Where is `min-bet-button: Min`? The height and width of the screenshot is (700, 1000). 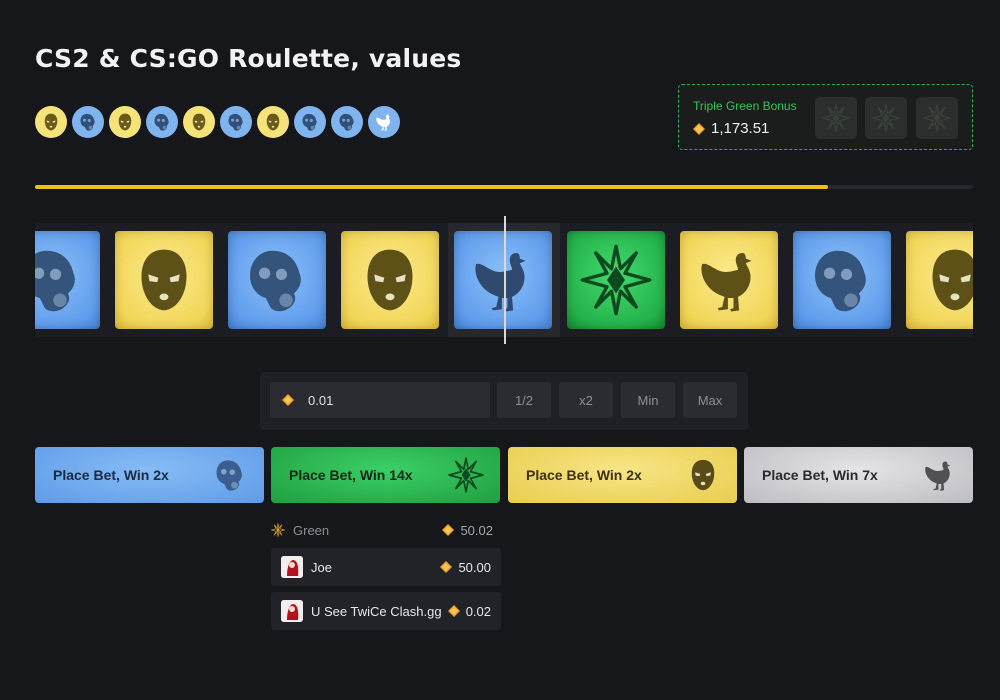
min-bet-button: Min is located at coordinates (648, 400).